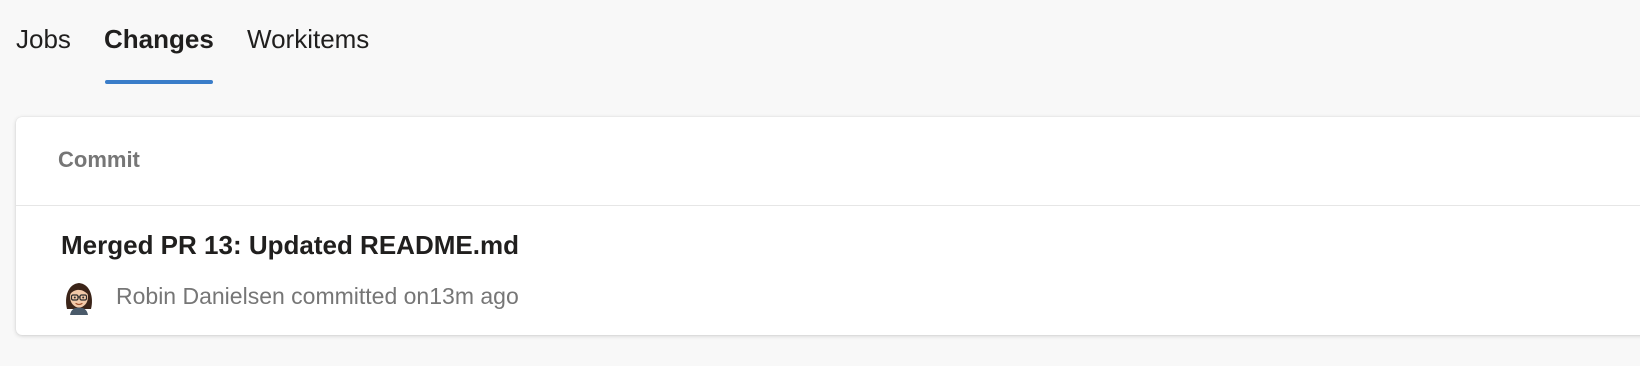 This screenshot has height=366, width=1640. I want to click on commit-meta: Robin Danielsen committed on13m ago, so click(317, 296).